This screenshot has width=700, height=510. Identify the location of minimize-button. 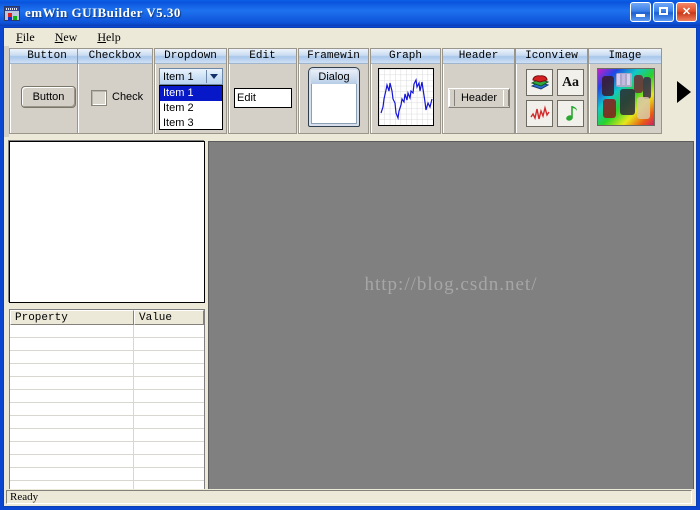
(640, 12).